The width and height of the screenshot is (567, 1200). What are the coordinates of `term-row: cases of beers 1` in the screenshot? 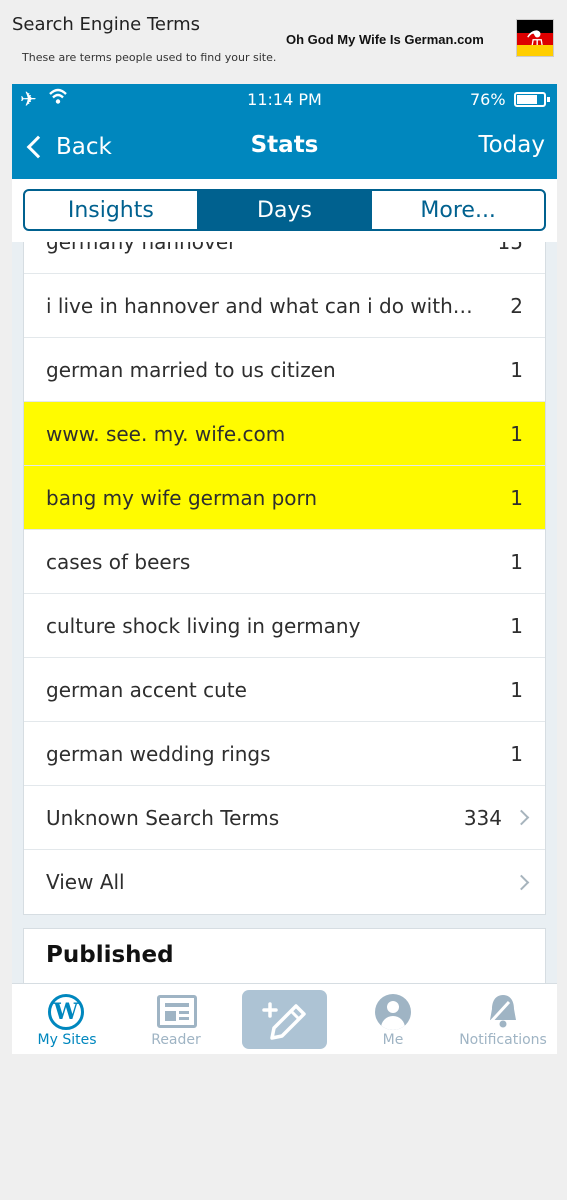 It's located at (284, 562).